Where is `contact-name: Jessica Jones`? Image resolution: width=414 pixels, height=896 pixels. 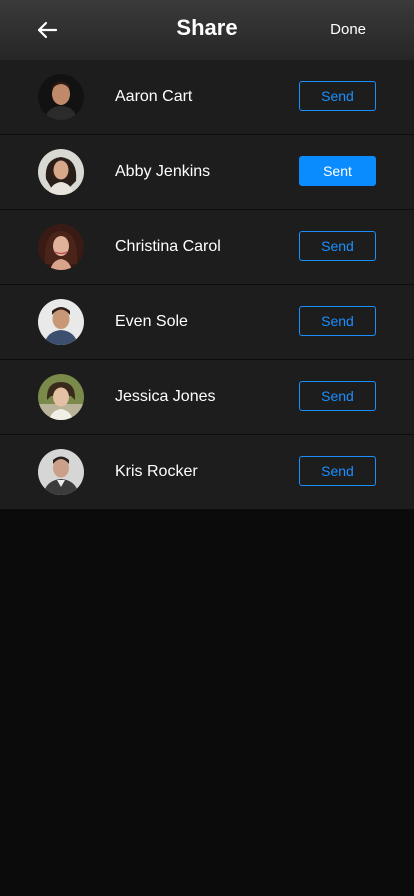 contact-name: Jessica Jones is located at coordinates (165, 396).